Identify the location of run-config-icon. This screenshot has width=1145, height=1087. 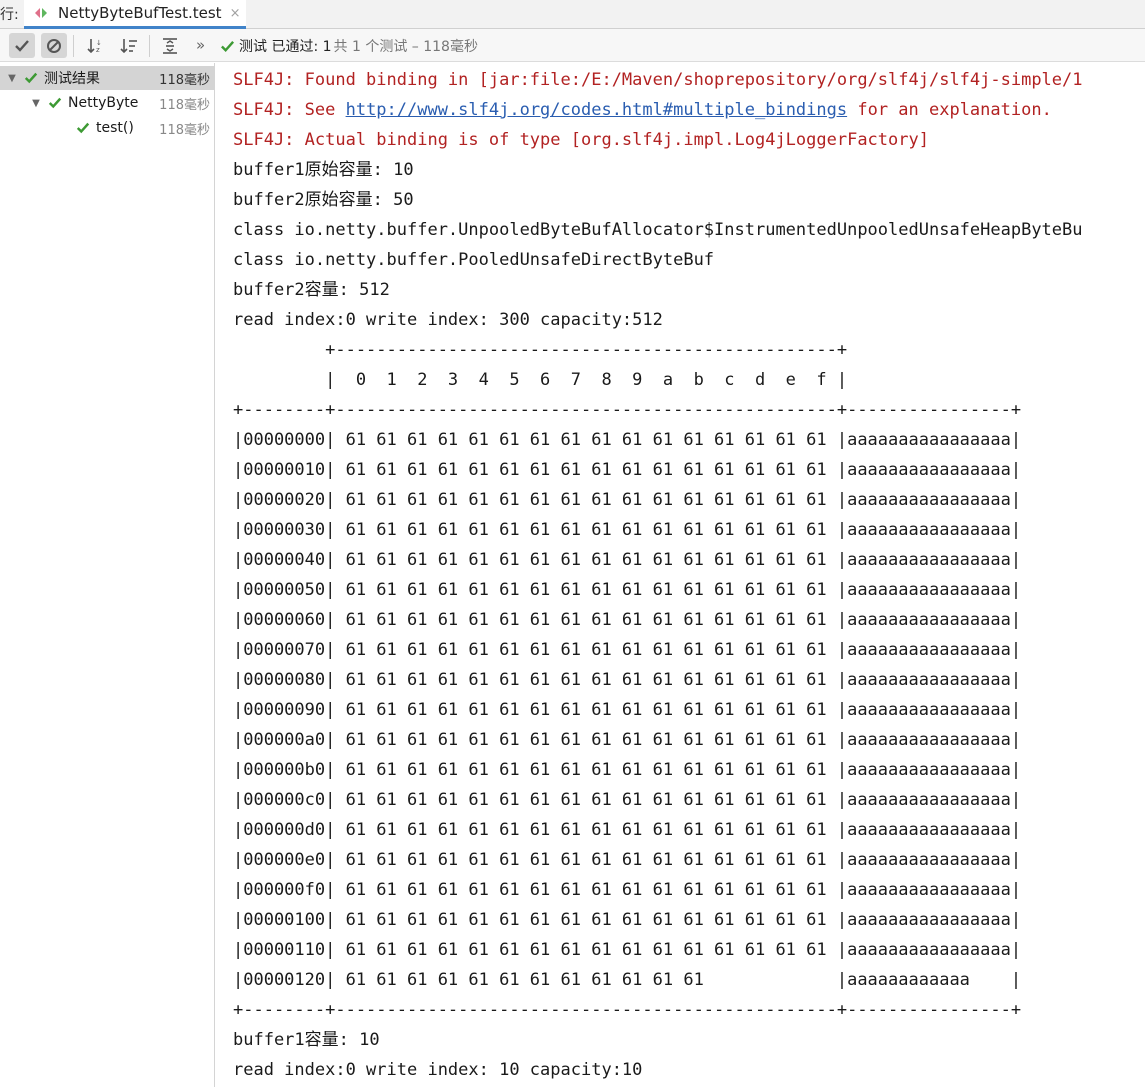
(41, 13).